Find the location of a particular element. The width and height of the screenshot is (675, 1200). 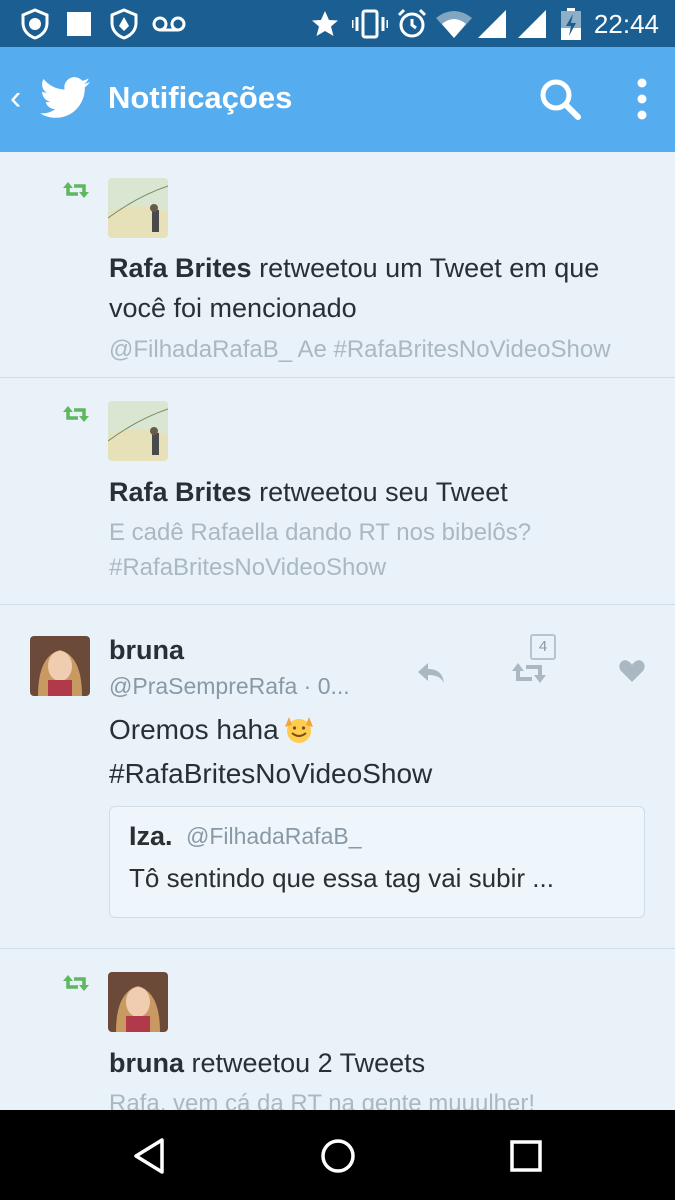

quote-author-name: Iza. is located at coordinates (151, 836).